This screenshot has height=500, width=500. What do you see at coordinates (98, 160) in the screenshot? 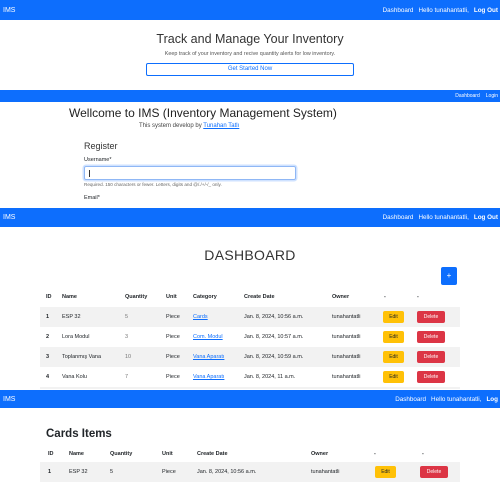
I see `username-label: Username*` at bounding box center [98, 160].